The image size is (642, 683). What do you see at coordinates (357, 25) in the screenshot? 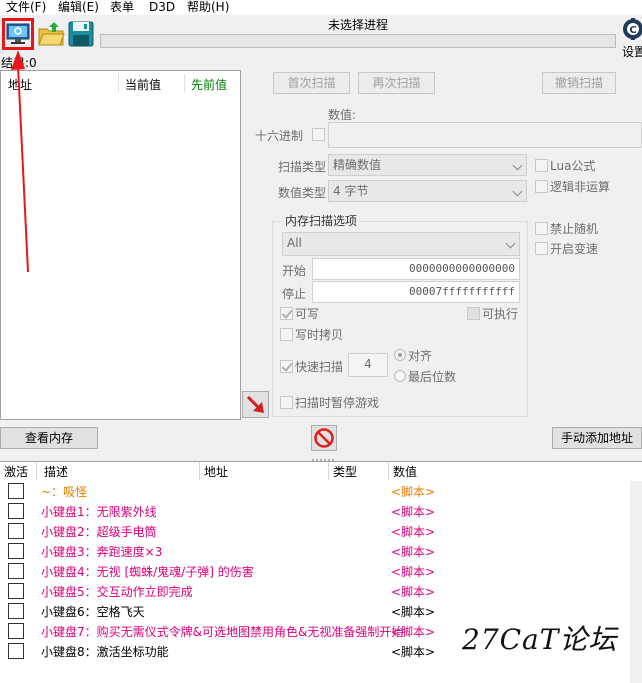
I see `process-title: 未选择进程` at bounding box center [357, 25].